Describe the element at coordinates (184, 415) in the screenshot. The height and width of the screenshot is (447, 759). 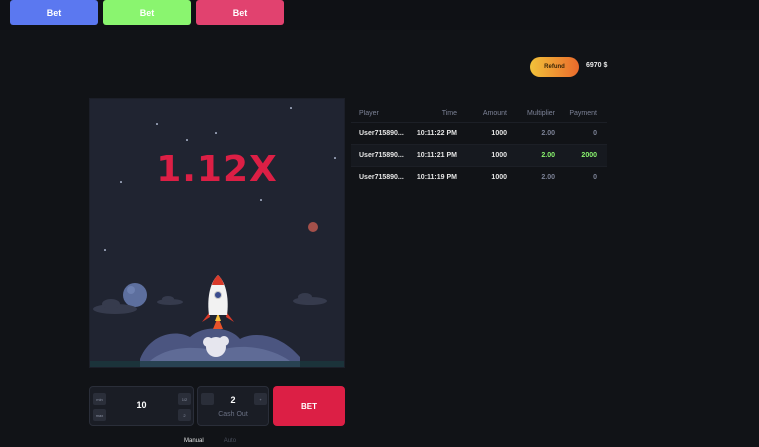
I see `double-button: 2` at that location.